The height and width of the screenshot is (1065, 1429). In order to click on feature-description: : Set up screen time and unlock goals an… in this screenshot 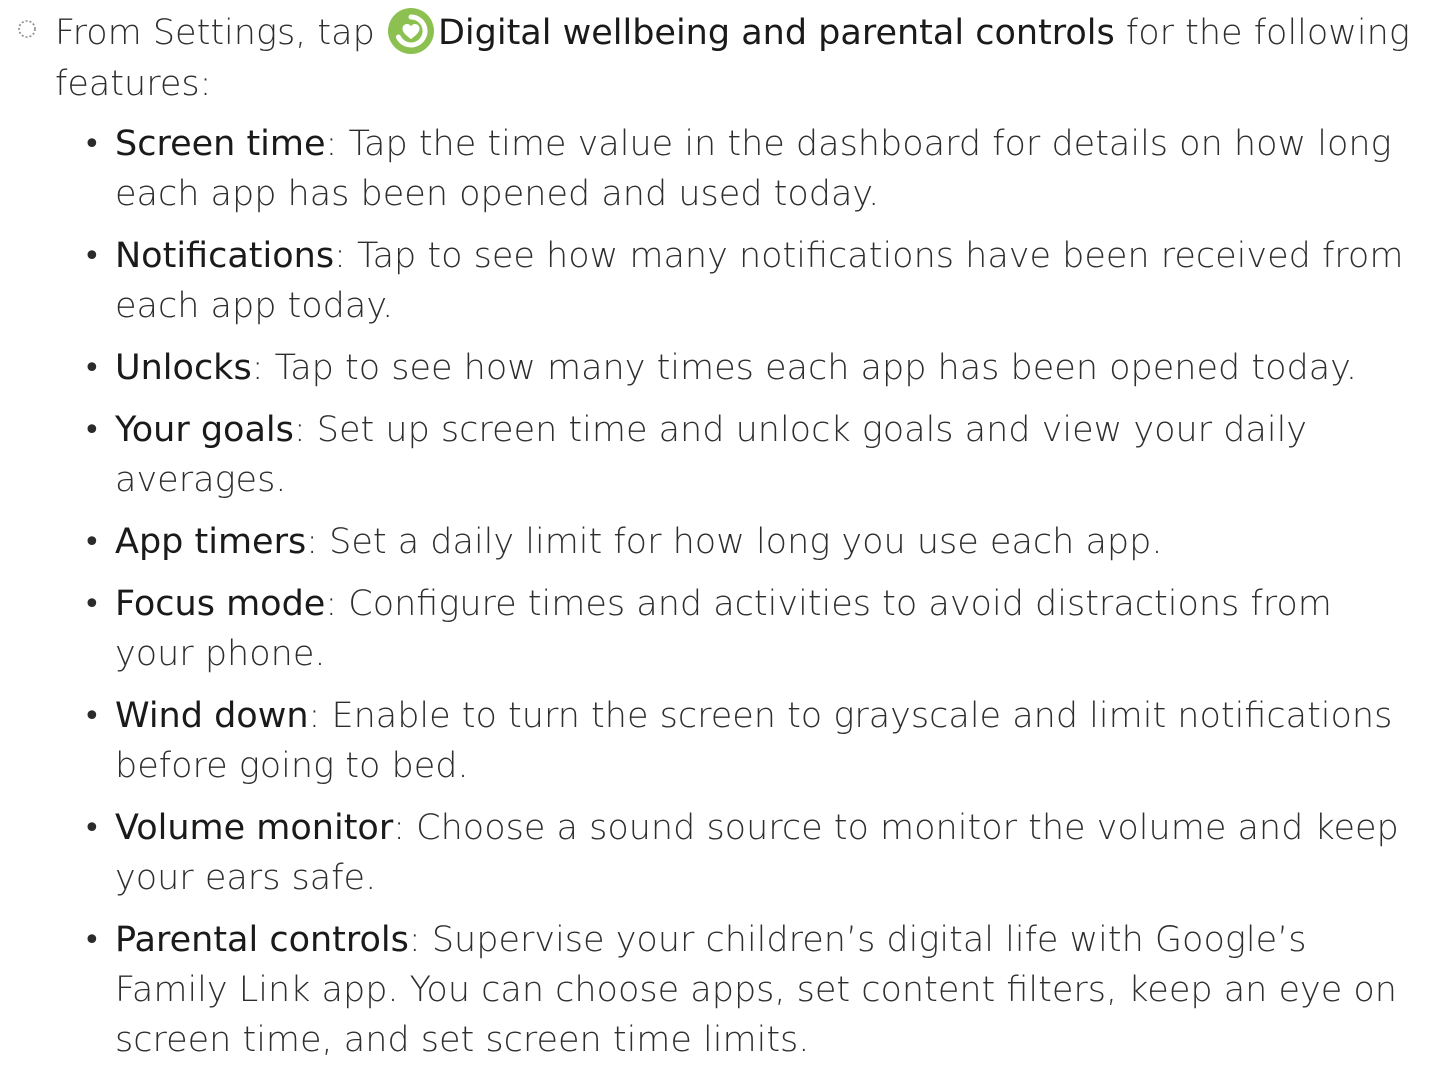, I will do `click(711, 455)`.